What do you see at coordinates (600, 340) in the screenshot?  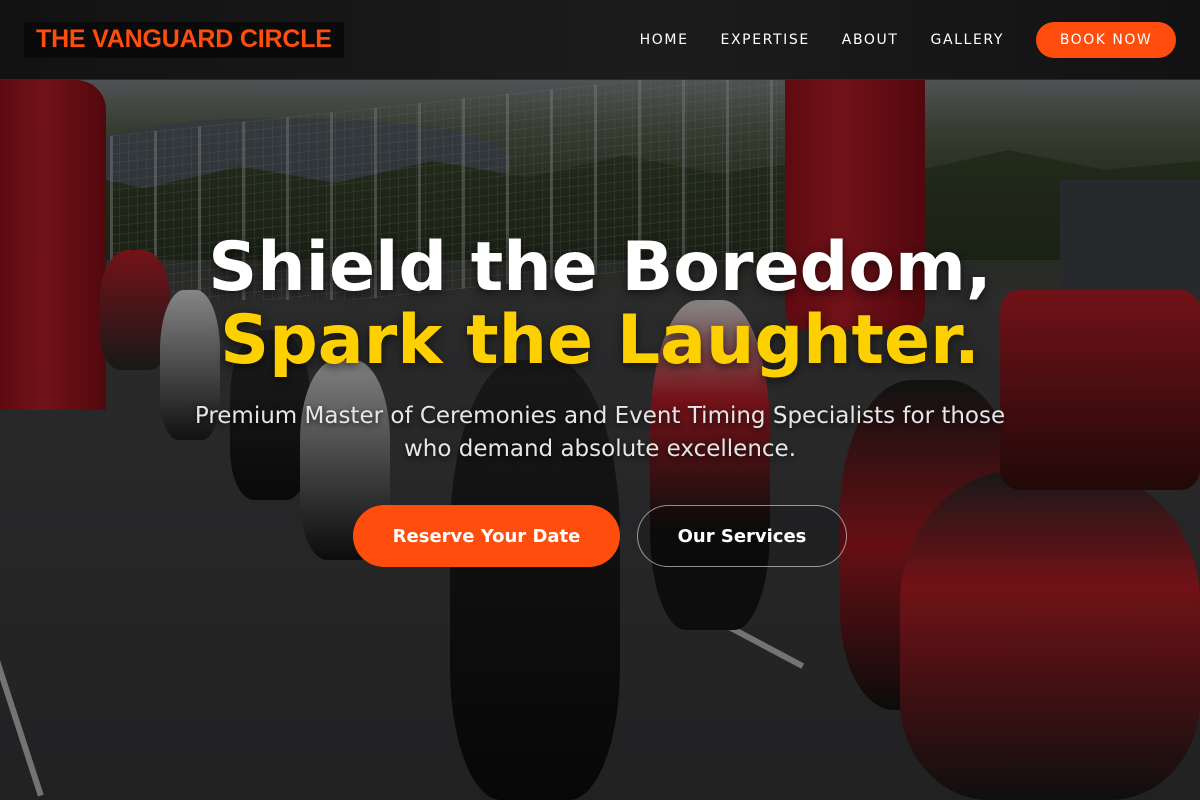 I see `hero-headline-line2: Spark the Laughter.` at bounding box center [600, 340].